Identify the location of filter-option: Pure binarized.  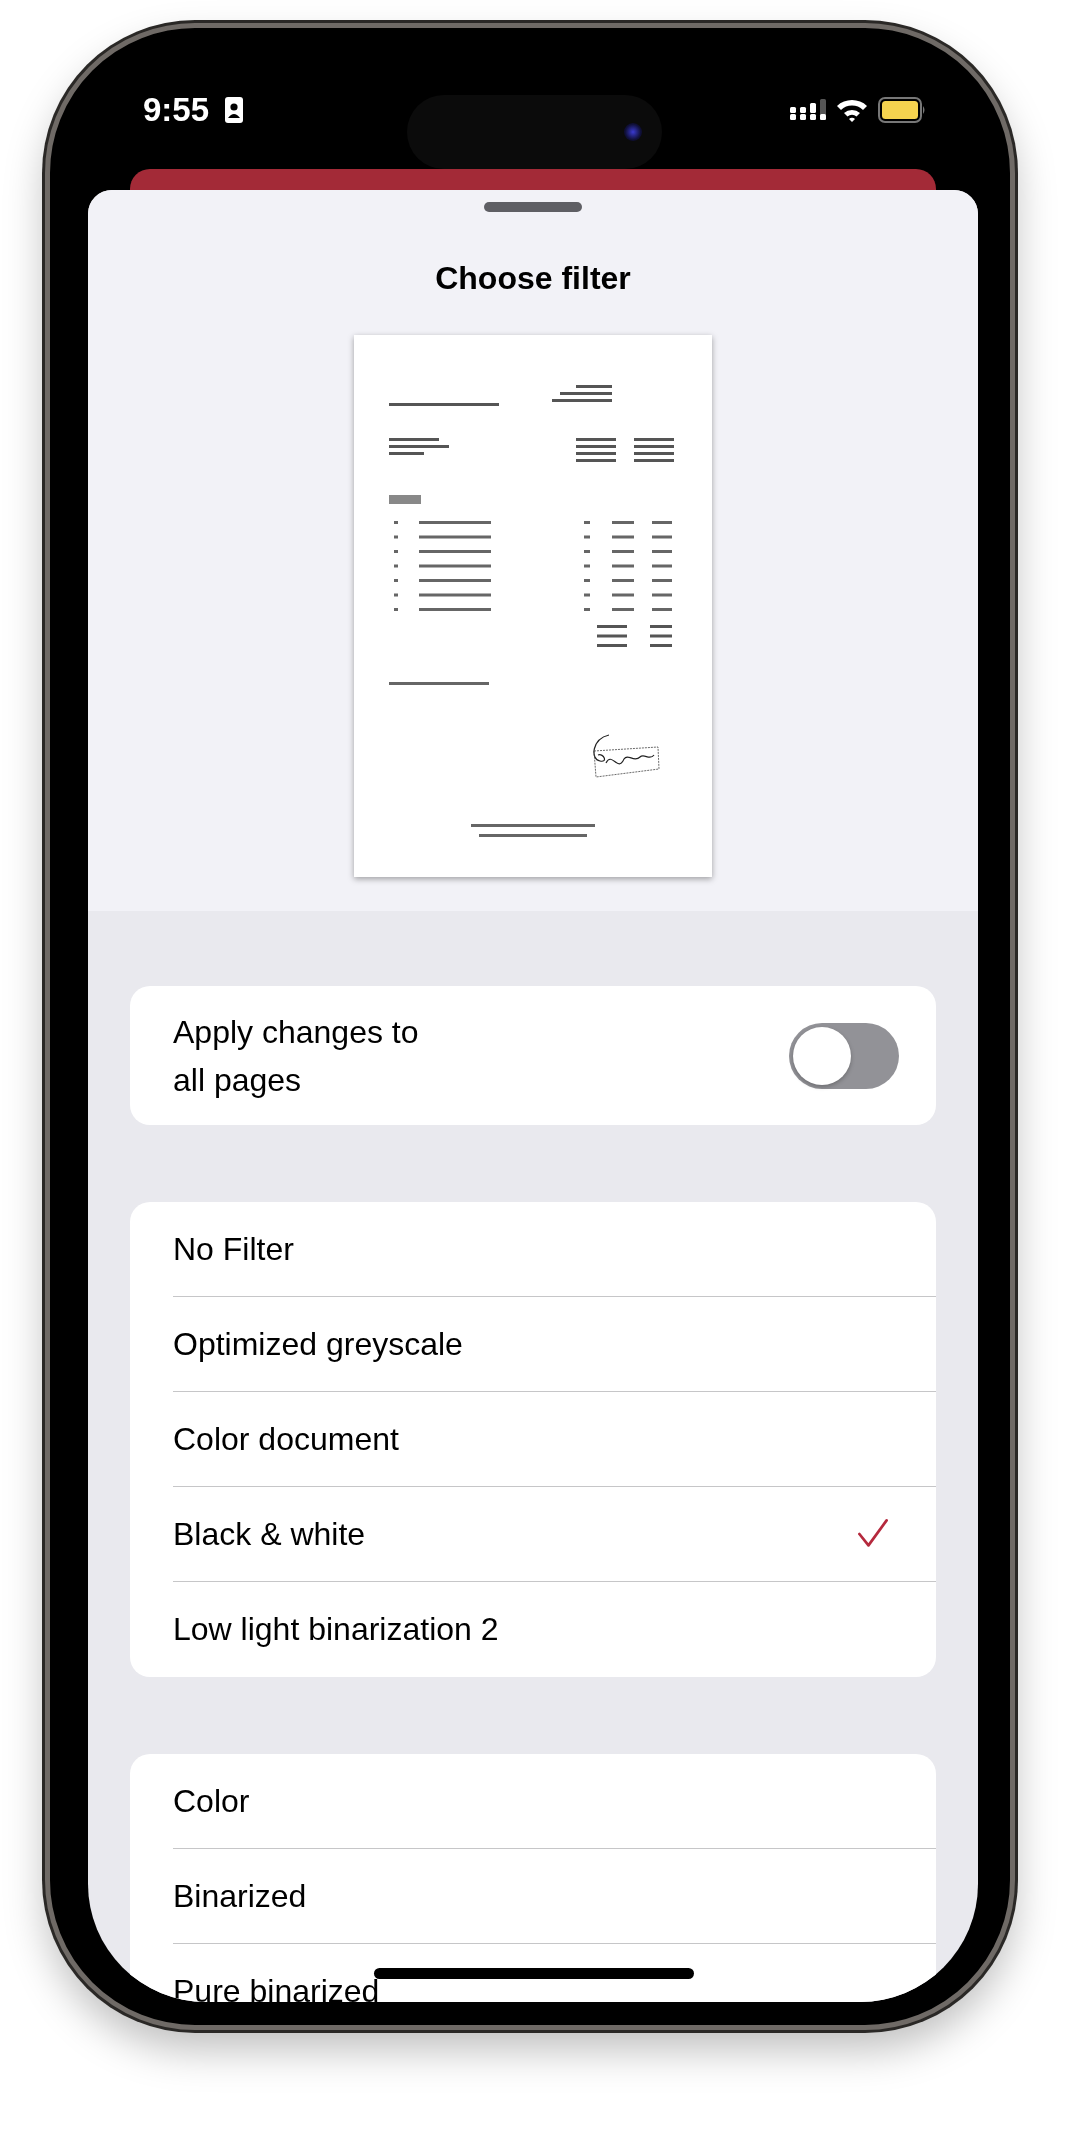
(554, 1973).